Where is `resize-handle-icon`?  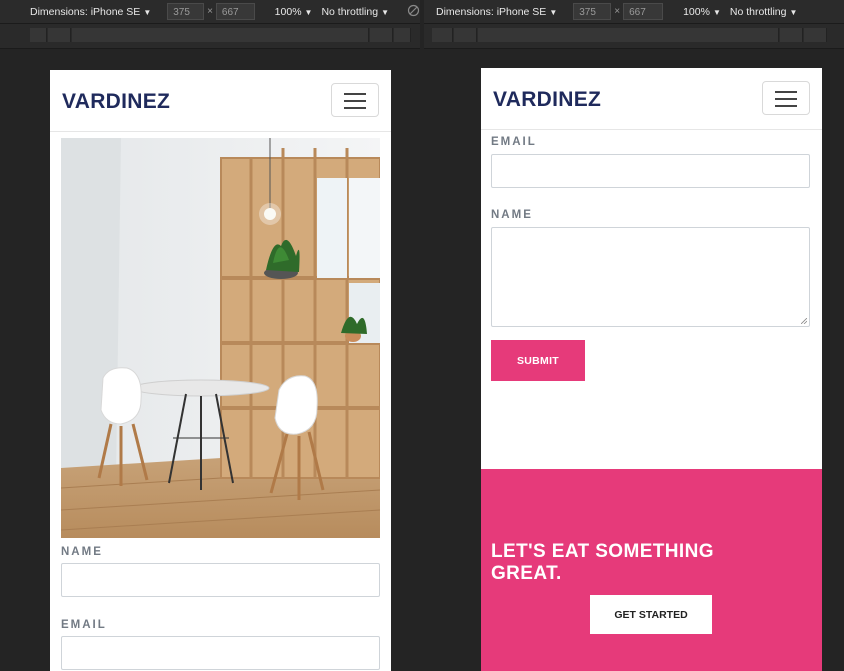
resize-handle-icon is located at coordinates (804, 321).